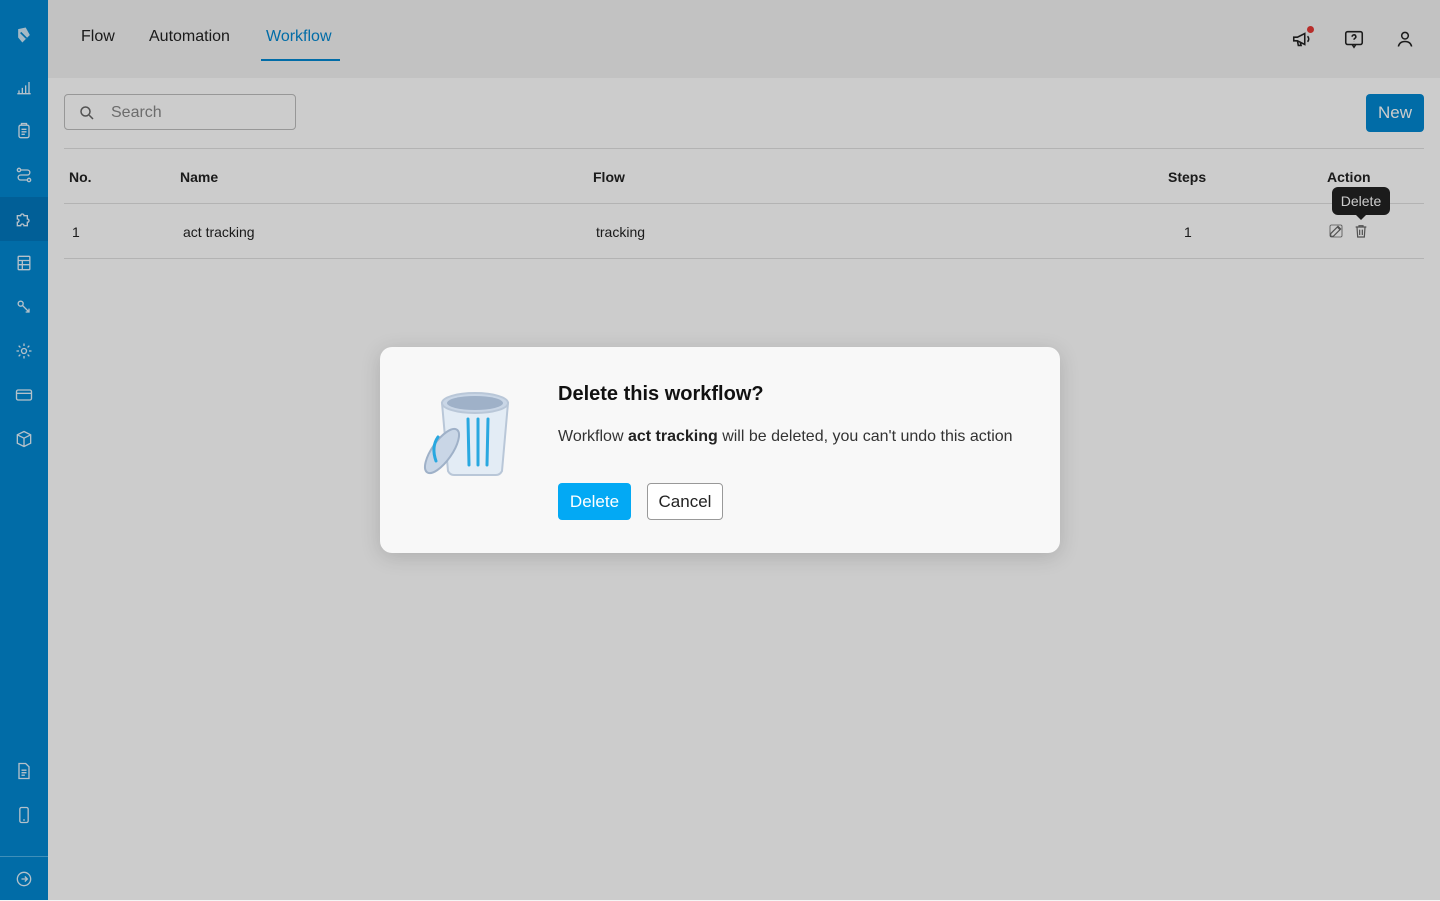 The width and height of the screenshot is (1440, 901). Describe the element at coordinates (466, 435) in the screenshot. I see `trash-can-illustration` at that location.